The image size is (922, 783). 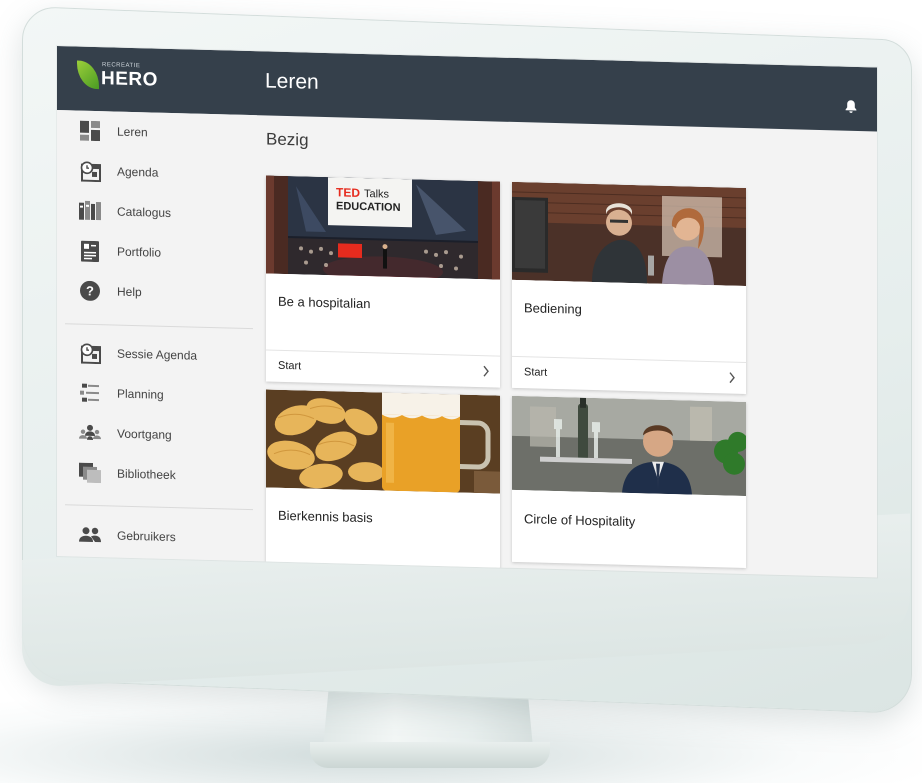 I want to click on sidebar-item-planning: Planning, so click(x=164, y=395).